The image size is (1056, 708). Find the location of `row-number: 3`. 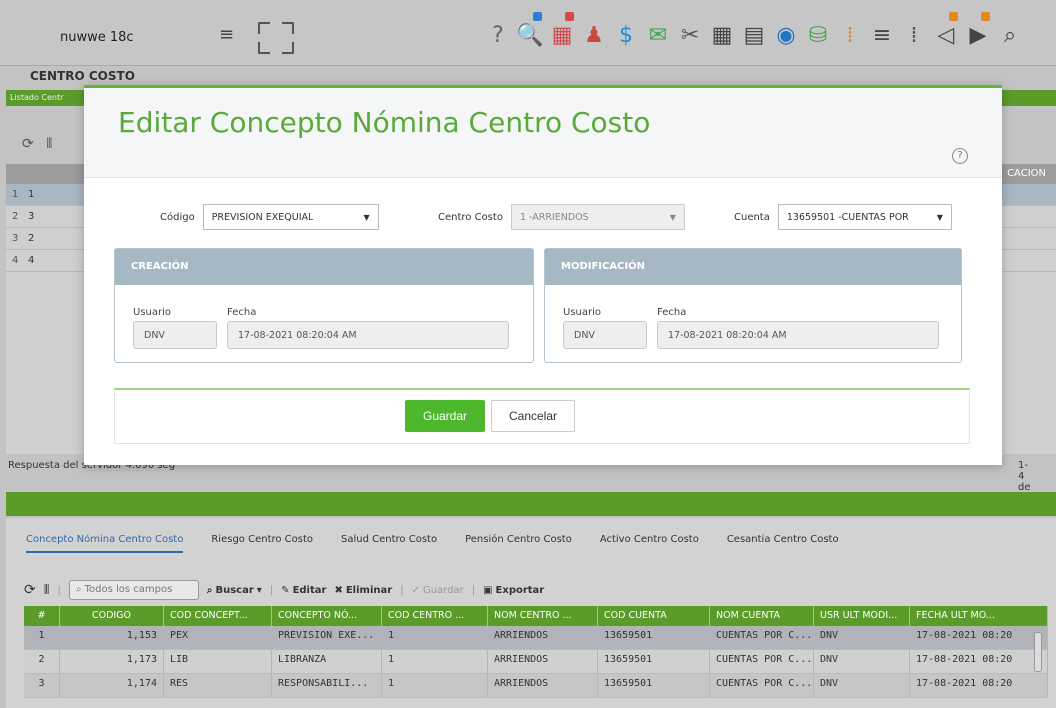

row-number: 3 is located at coordinates (15, 238).